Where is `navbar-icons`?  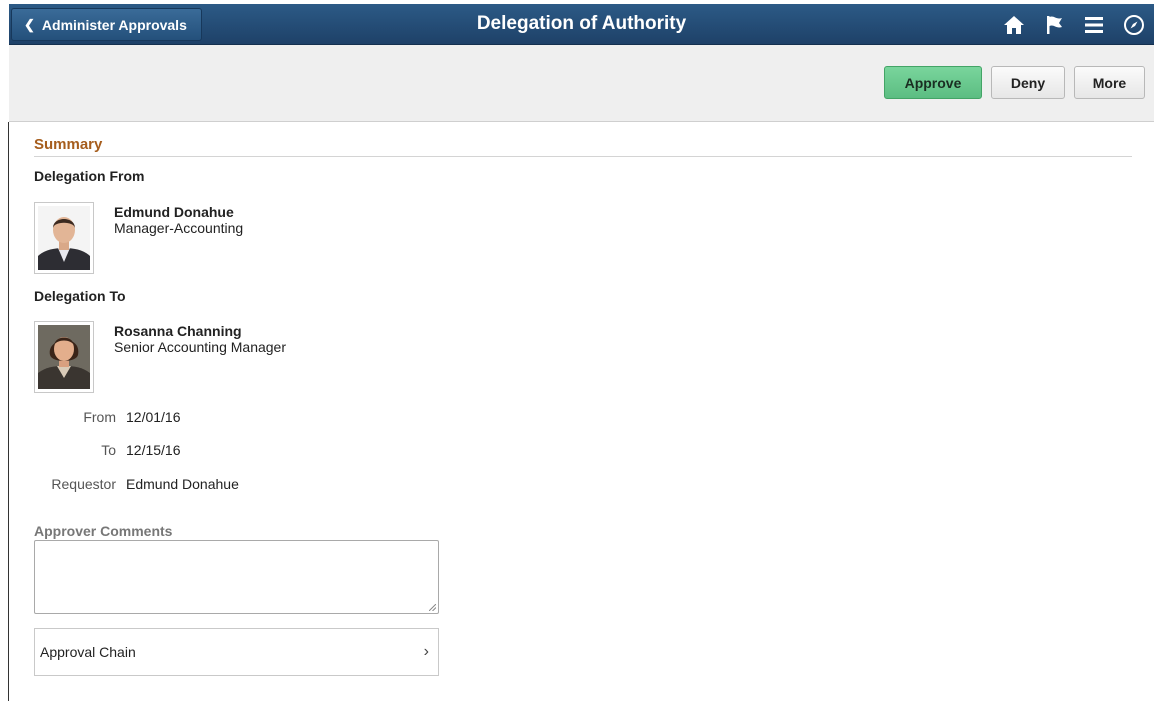 navbar-icons is located at coordinates (1074, 24).